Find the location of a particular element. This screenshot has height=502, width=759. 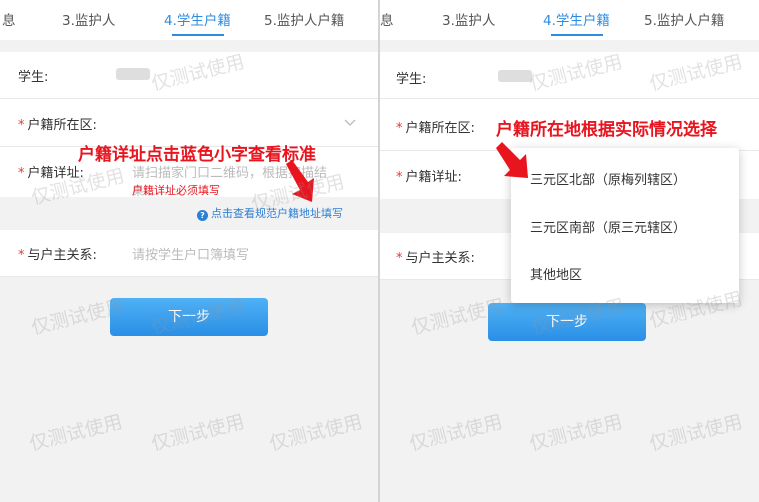

district-dropdown: 三元区北部（原梅列辖区） 三元区南部（原三元辖区） 其他地区 is located at coordinates (625, 225).